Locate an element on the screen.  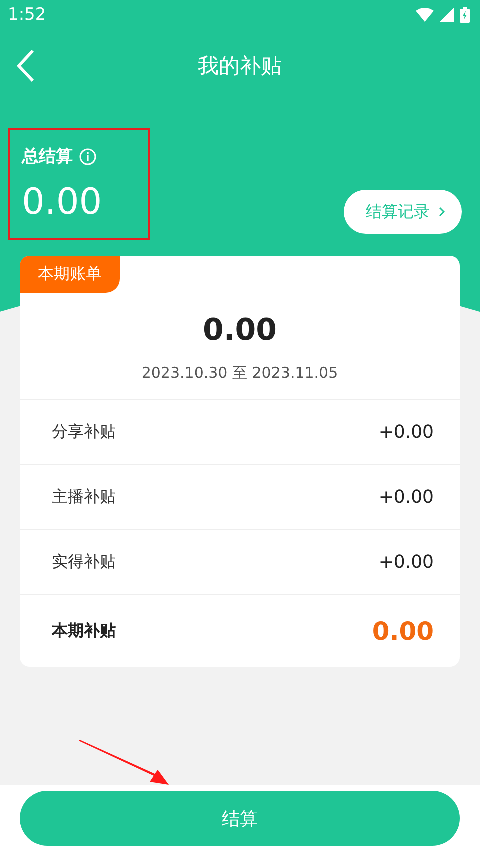
settle-button: 结算 is located at coordinates (240, 818).